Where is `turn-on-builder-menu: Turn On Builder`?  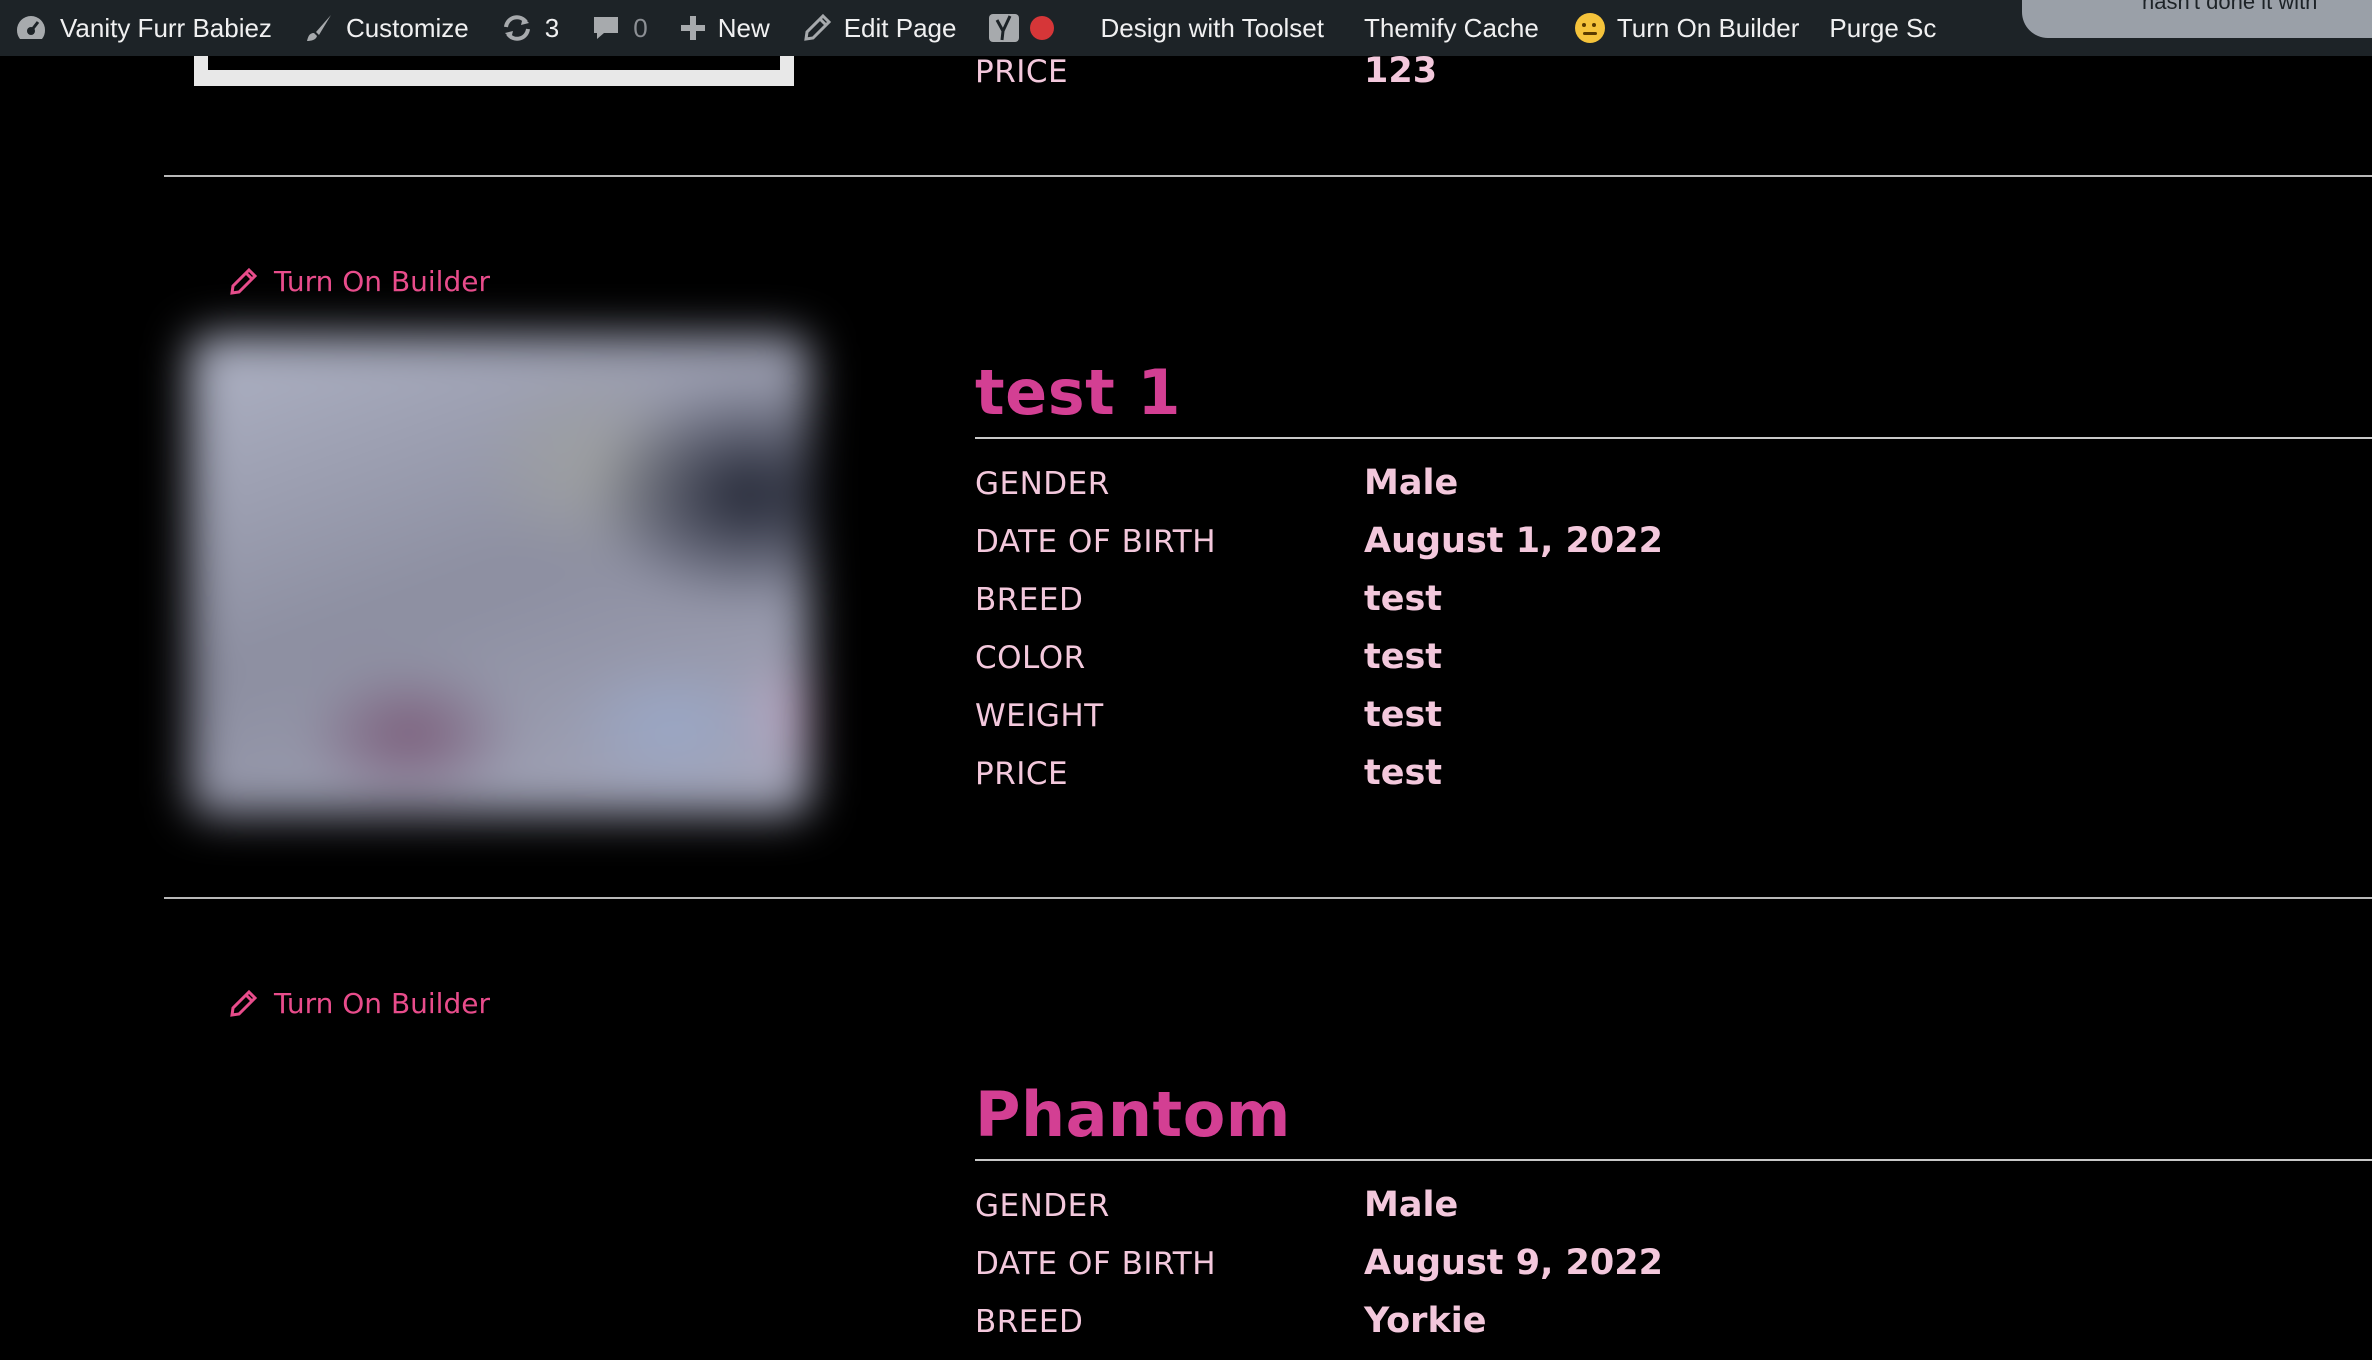
turn-on-builder-menu: Turn On Builder is located at coordinates (1685, 28).